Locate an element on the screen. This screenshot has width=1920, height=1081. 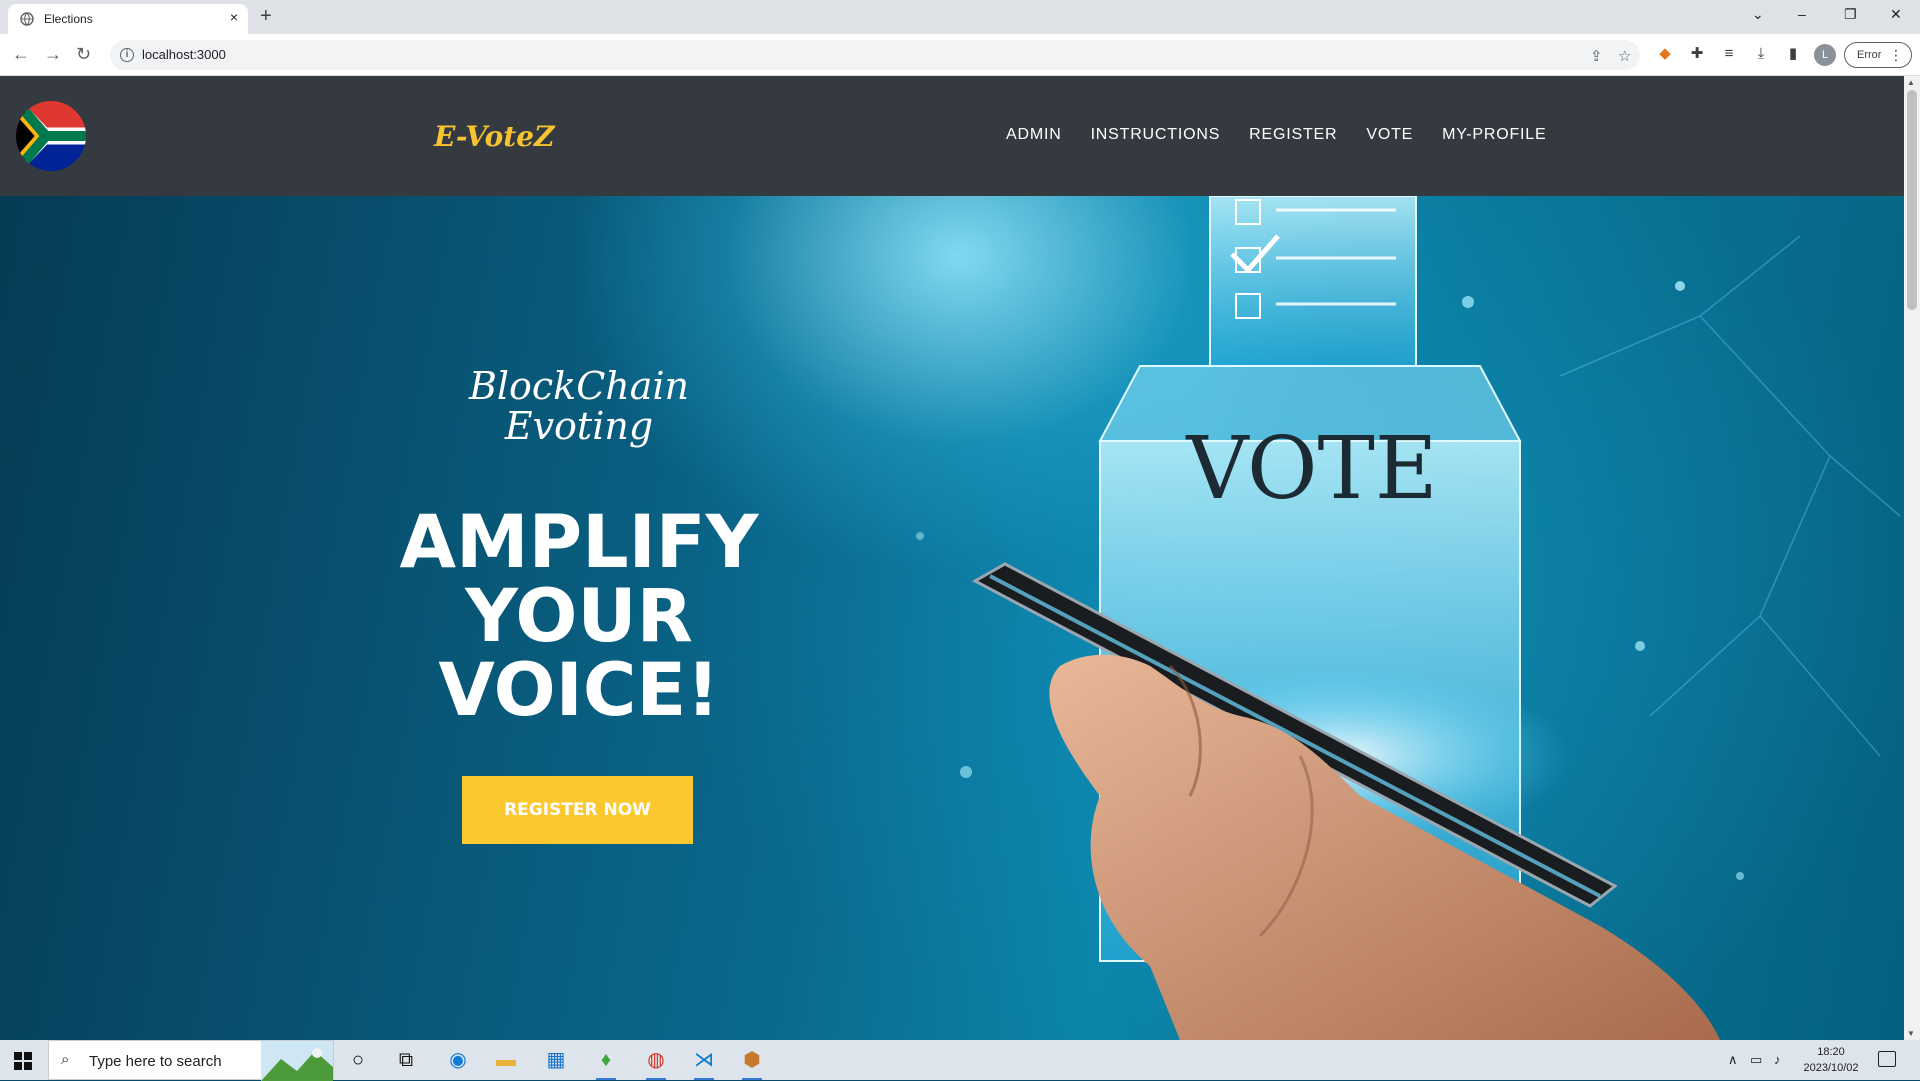
share-icon: ⇪ is located at coordinates (1596, 56).